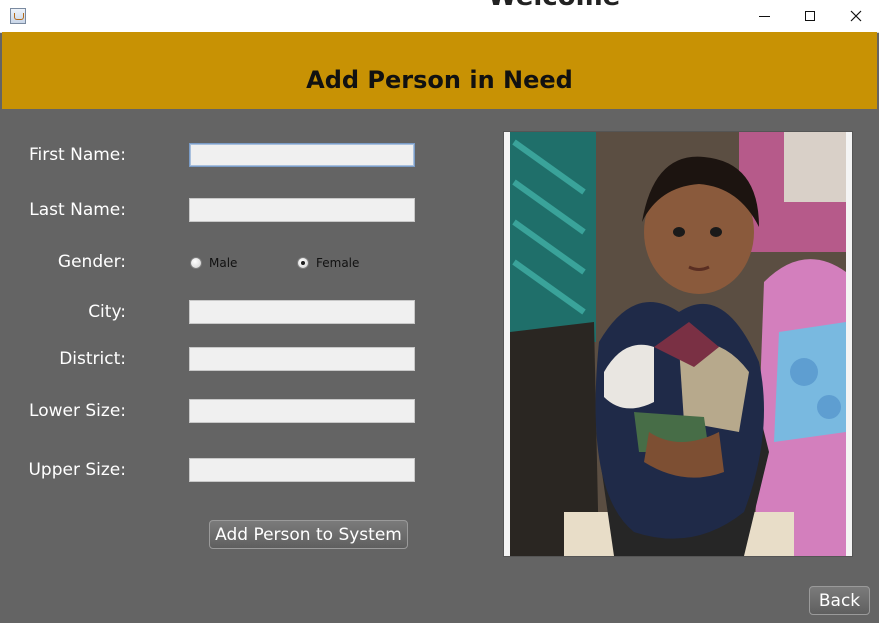 The height and width of the screenshot is (623, 879). What do you see at coordinates (554, 6) in the screenshot?
I see `background-window-text: Welcome` at bounding box center [554, 6].